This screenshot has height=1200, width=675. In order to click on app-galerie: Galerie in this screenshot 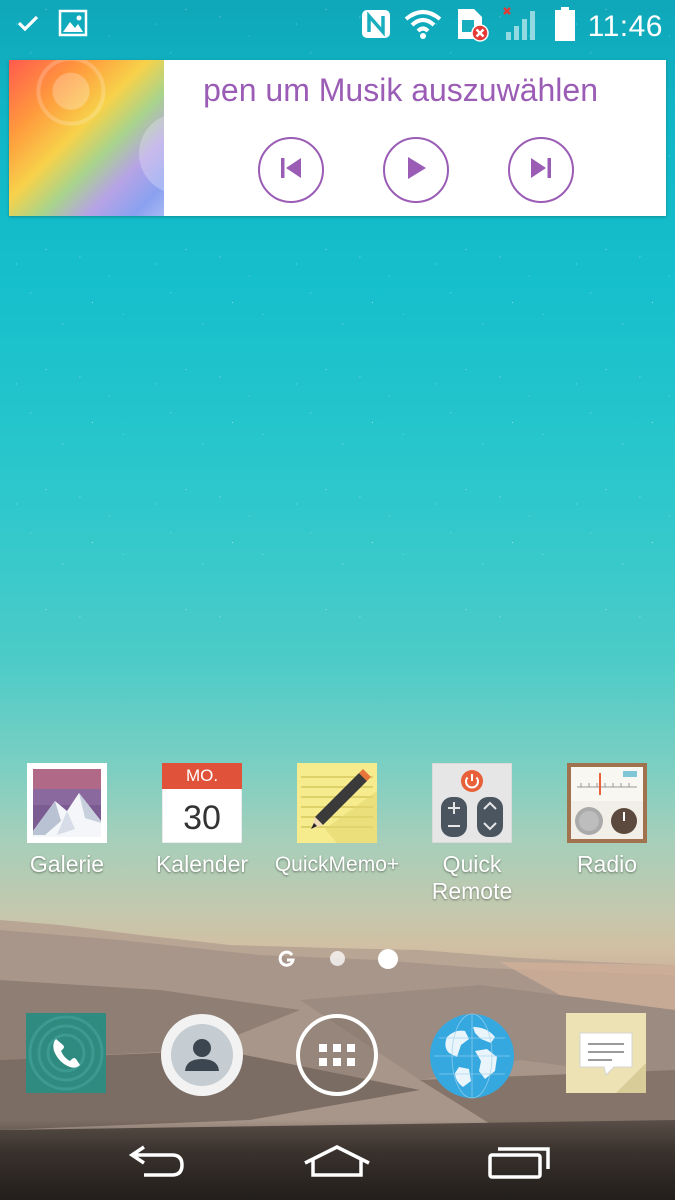, I will do `click(67, 820)`.